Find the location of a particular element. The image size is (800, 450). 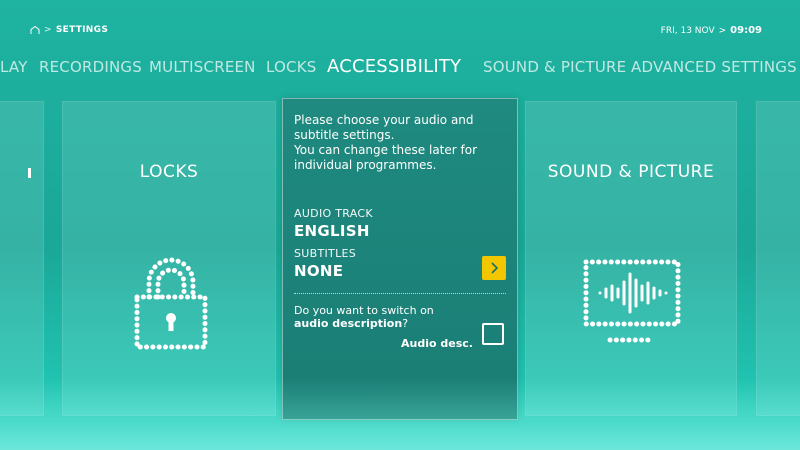

card-partial-glyph is located at coordinates (29, 173).